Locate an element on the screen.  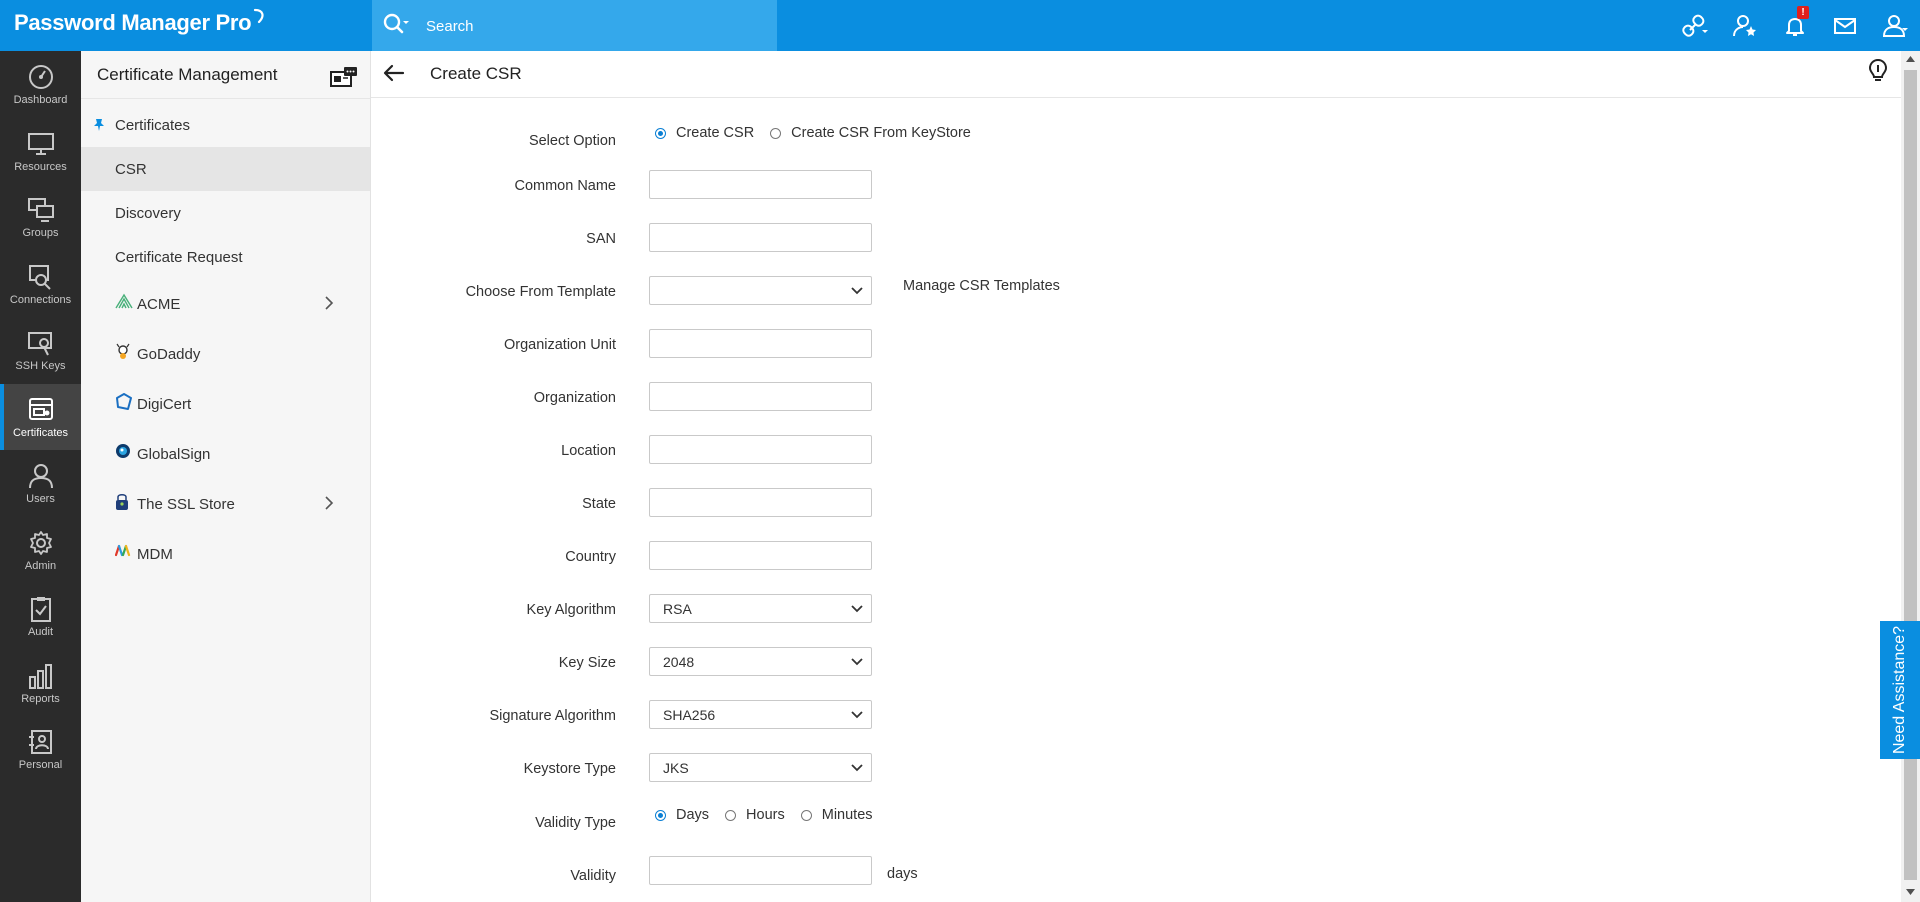
need-assistance-tab: Need Assistance? is located at coordinates (1900, 690).